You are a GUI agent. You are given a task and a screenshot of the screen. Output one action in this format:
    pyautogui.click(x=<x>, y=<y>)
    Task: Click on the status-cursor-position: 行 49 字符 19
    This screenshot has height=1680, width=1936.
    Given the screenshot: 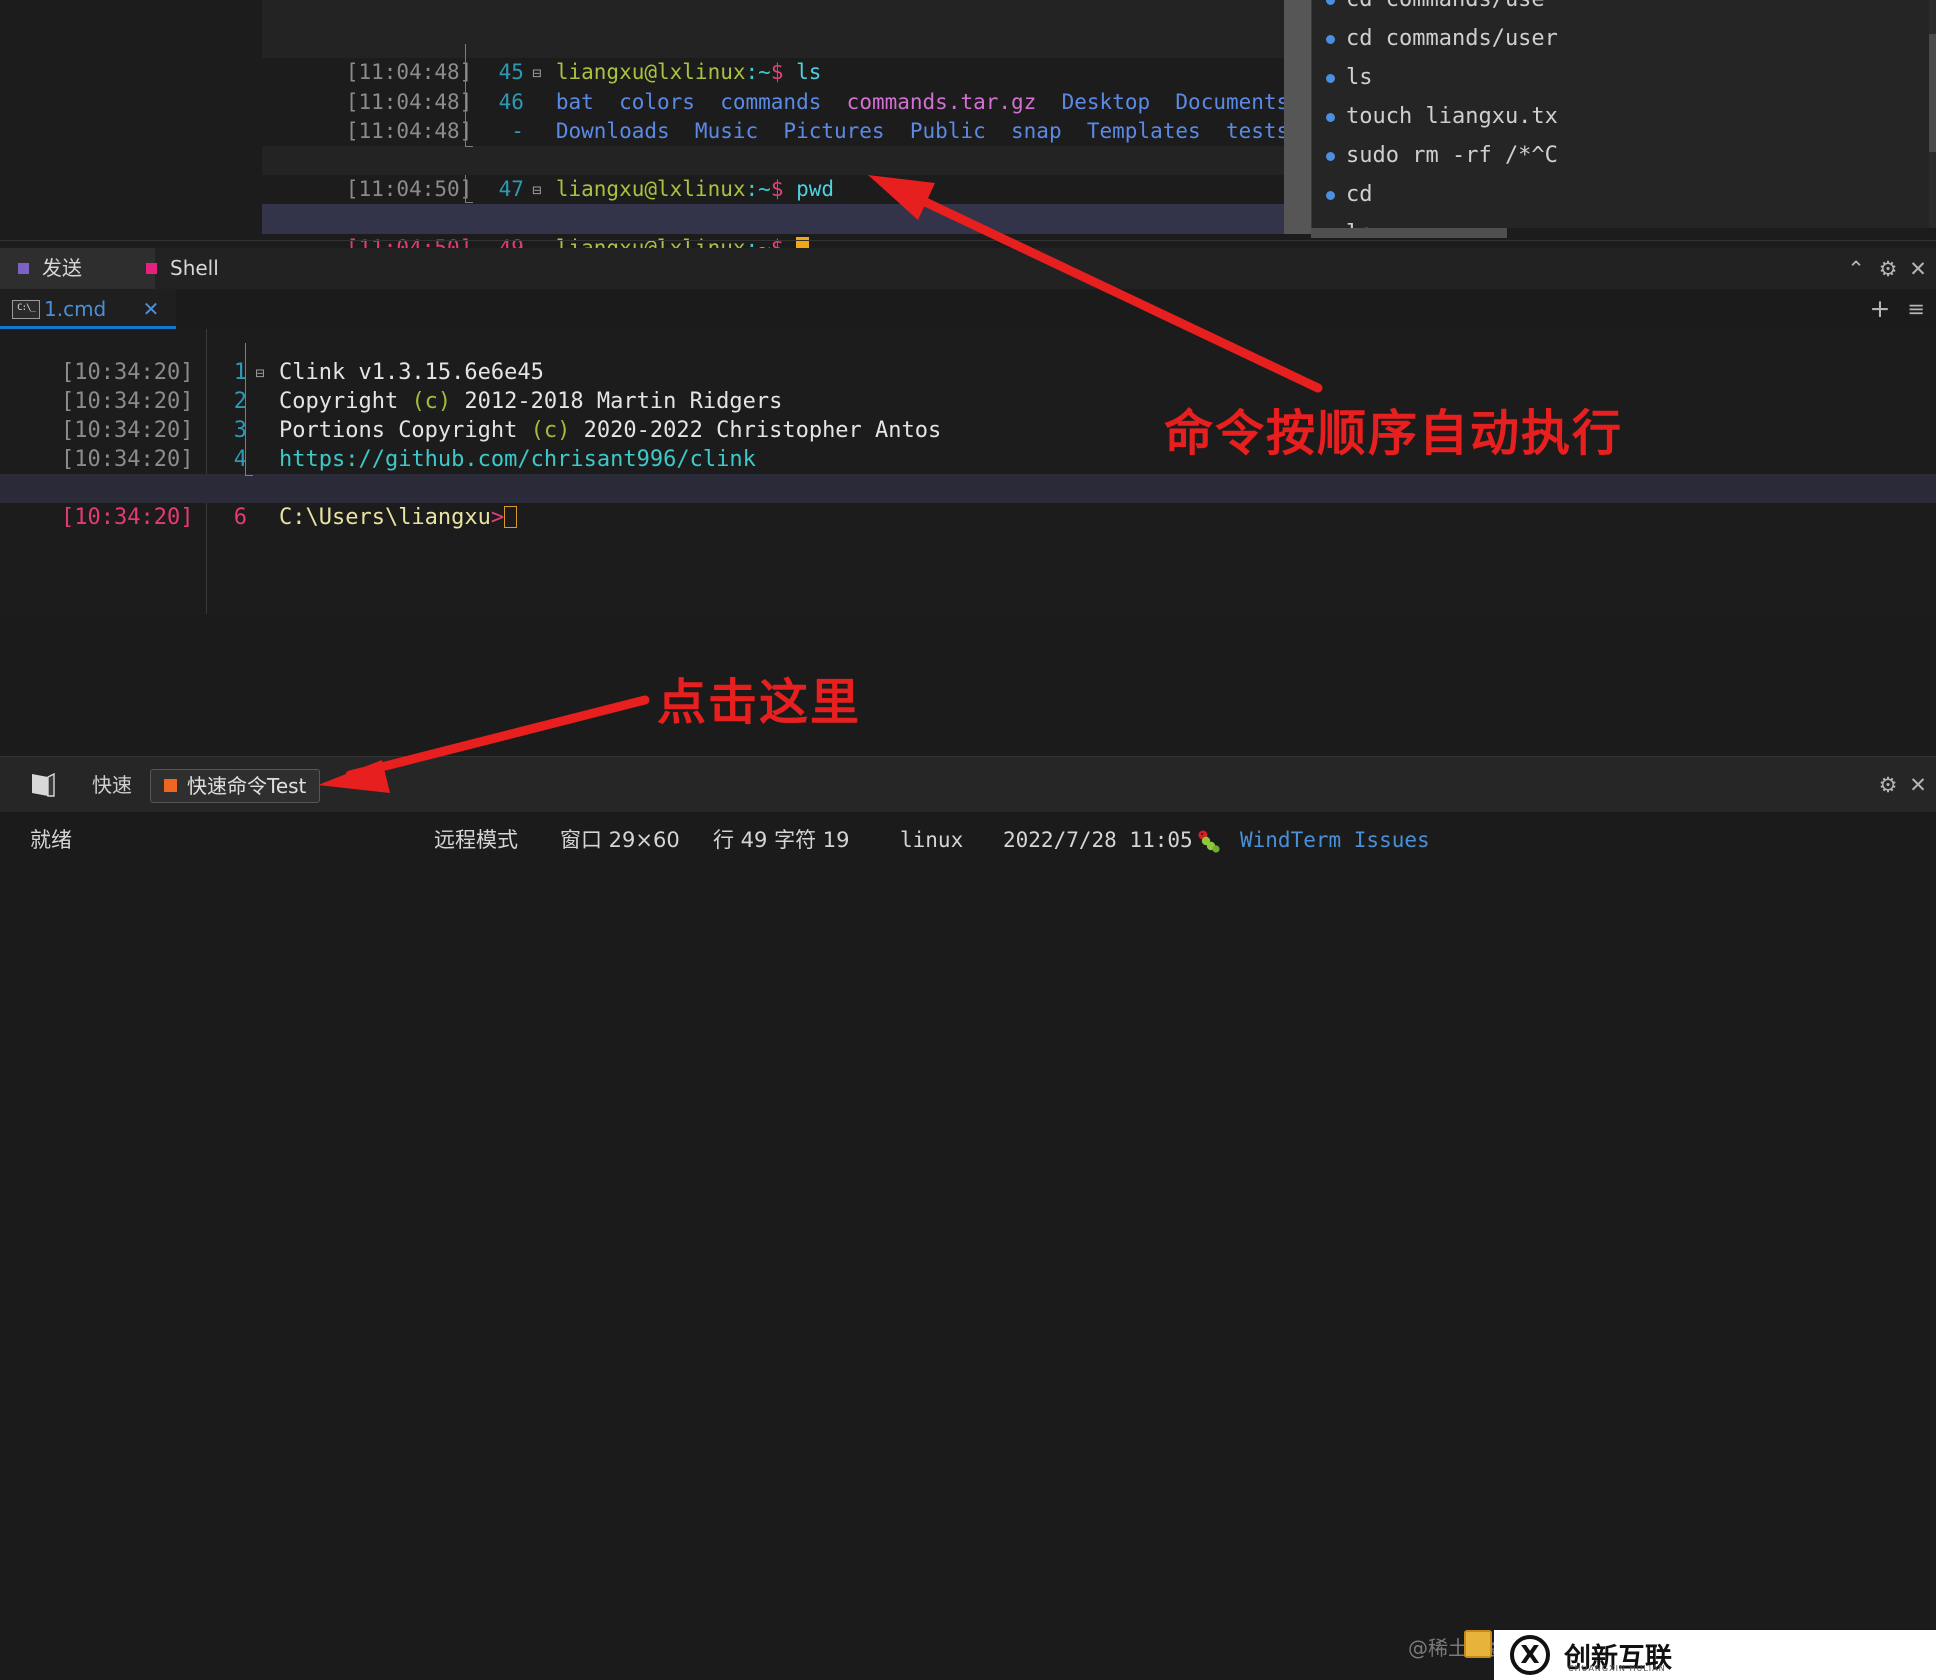 What is the action you would take?
    pyautogui.click(x=781, y=840)
    